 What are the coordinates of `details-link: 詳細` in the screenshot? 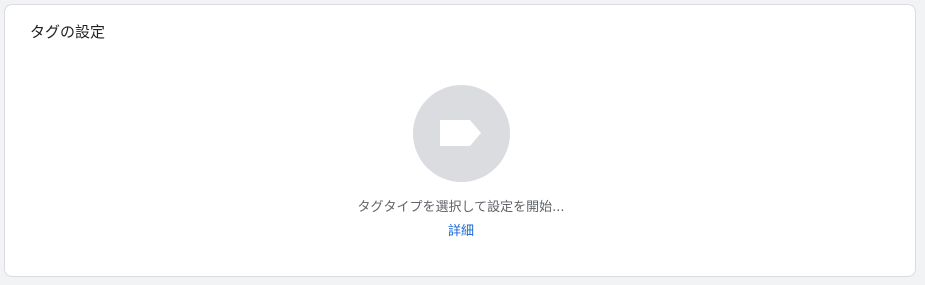 It's located at (461, 231).